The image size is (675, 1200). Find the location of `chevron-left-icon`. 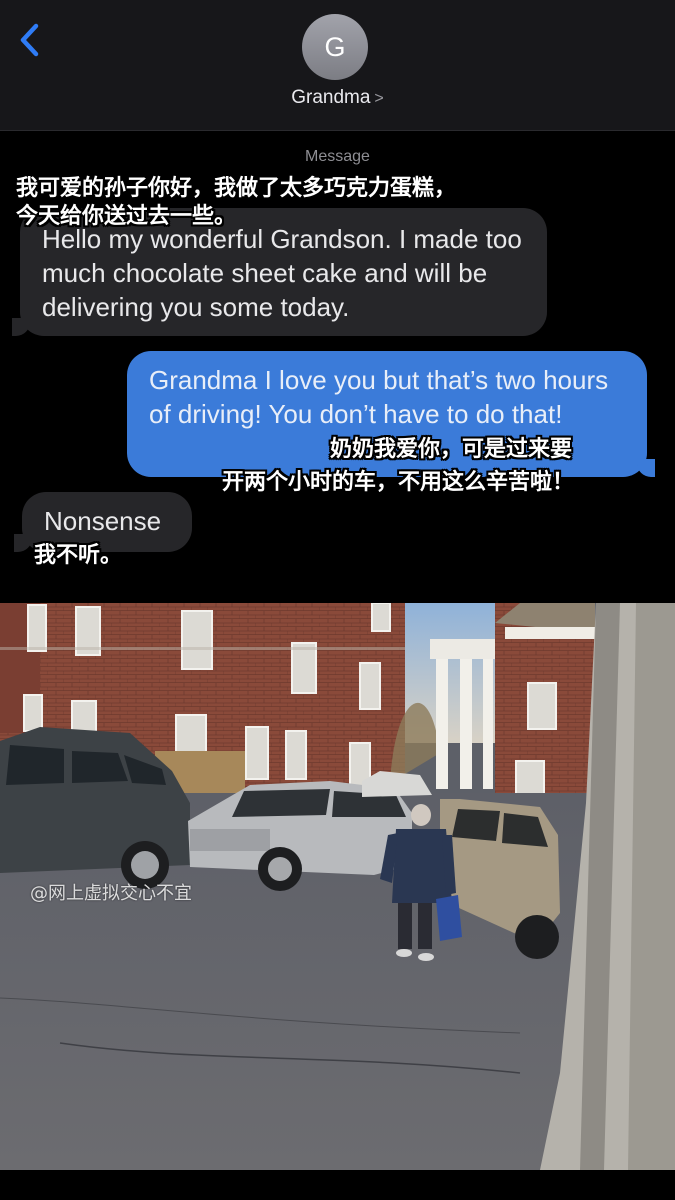

chevron-left-icon is located at coordinates (29, 40).